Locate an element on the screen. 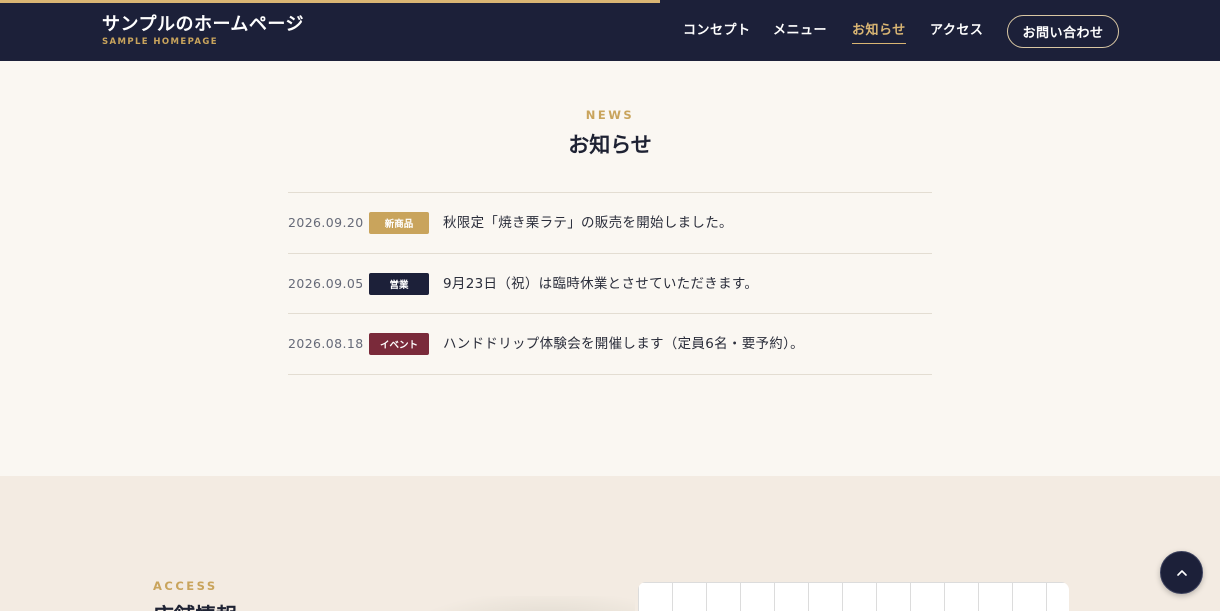 The height and width of the screenshot is (611, 1220). news-date: 2026.08.18 is located at coordinates (326, 343).